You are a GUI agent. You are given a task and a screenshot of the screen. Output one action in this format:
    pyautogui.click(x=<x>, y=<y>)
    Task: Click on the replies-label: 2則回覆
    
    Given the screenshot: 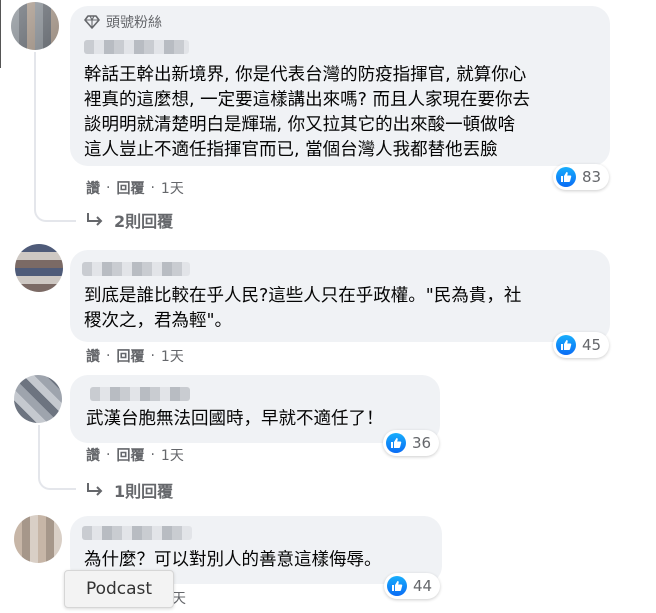 What is the action you would take?
    pyautogui.click(x=144, y=221)
    